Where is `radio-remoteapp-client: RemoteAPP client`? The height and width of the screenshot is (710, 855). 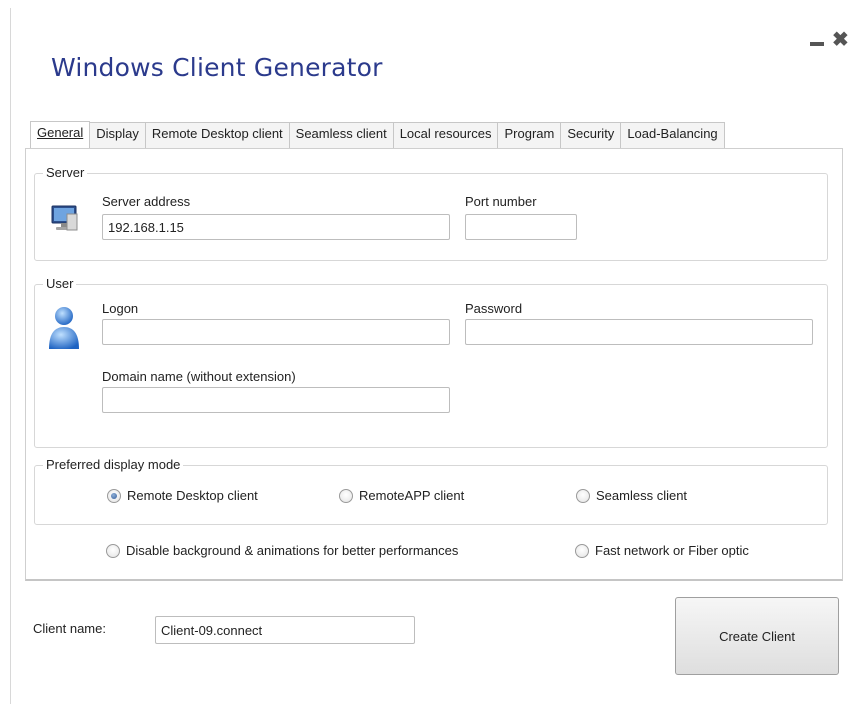 radio-remoteapp-client: RemoteAPP client is located at coordinates (401, 495).